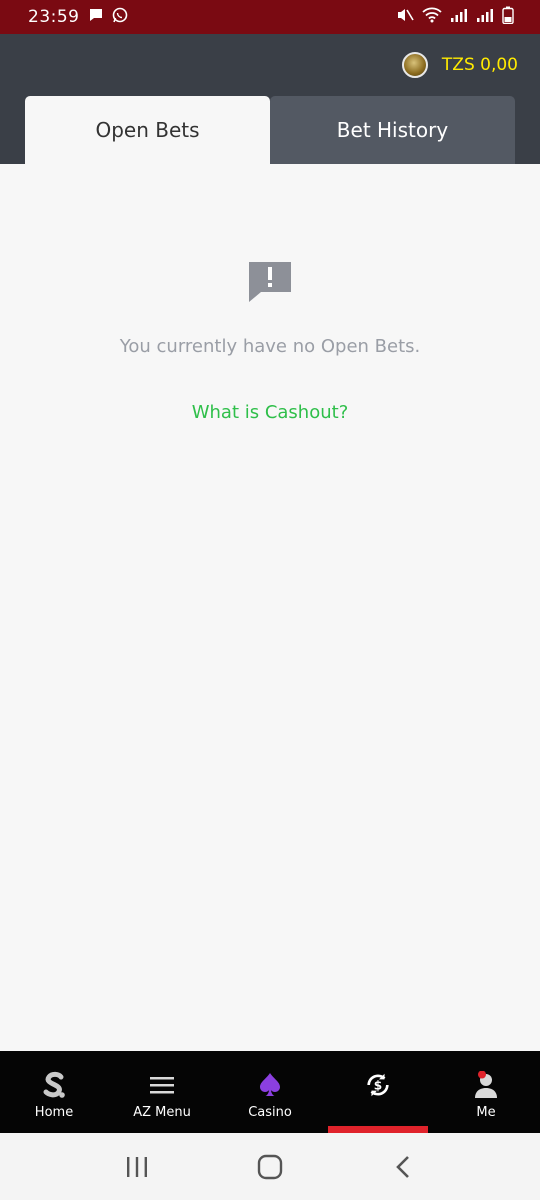 Image resolution: width=540 pixels, height=1200 pixels. What do you see at coordinates (54, 17) in the screenshot?
I see `status-time: 23:59` at bounding box center [54, 17].